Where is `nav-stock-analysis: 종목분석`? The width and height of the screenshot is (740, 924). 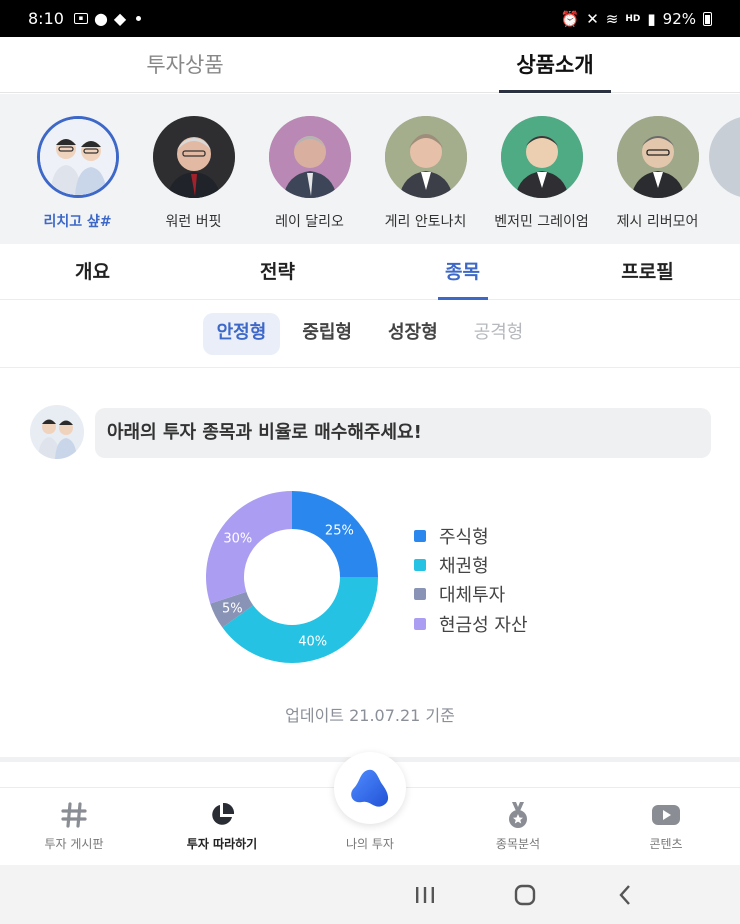 nav-stock-analysis: 종목분석 is located at coordinates (518, 826).